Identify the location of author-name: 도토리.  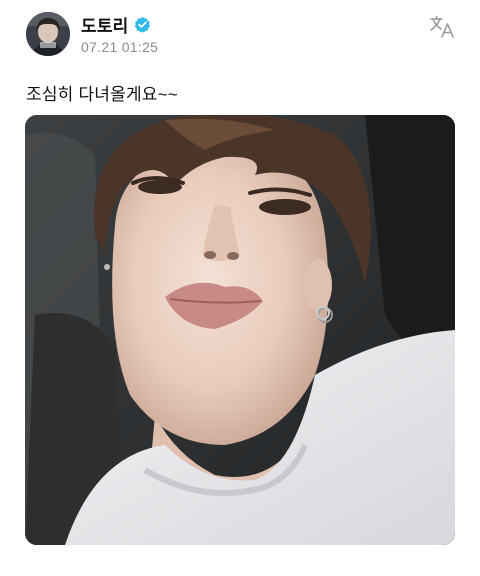
(105, 24).